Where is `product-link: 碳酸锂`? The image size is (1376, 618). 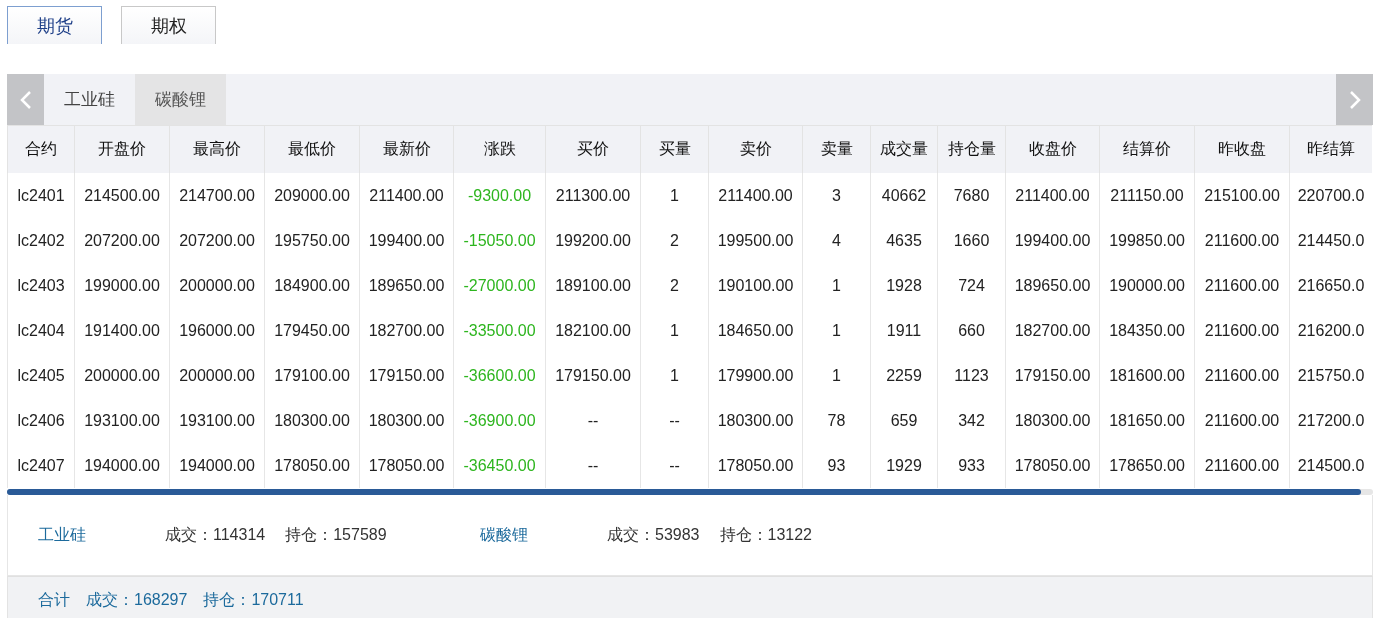 product-link: 碳酸锂 is located at coordinates (543, 535).